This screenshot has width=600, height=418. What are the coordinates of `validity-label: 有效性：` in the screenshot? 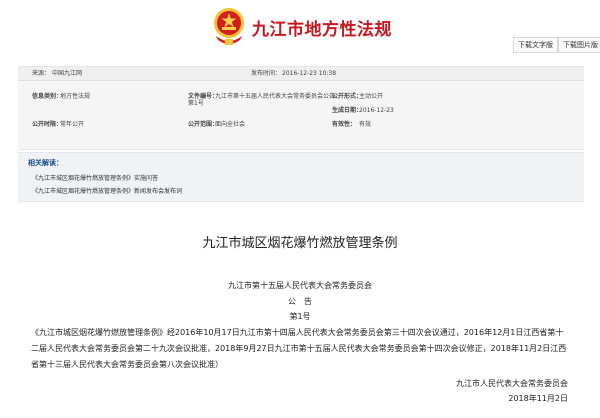 It's located at (344, 124).